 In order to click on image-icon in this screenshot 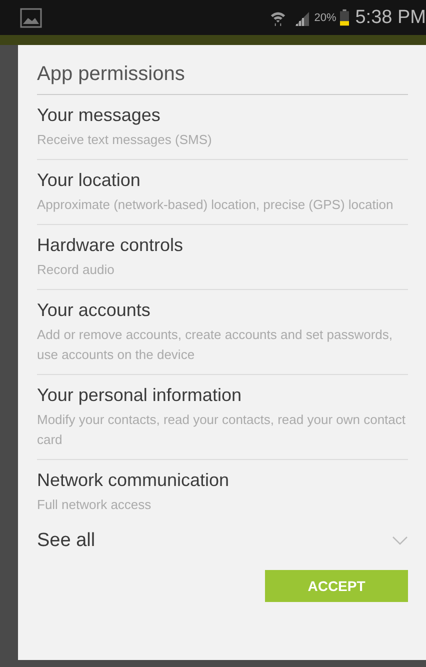, I will do `click(31, 18)`.